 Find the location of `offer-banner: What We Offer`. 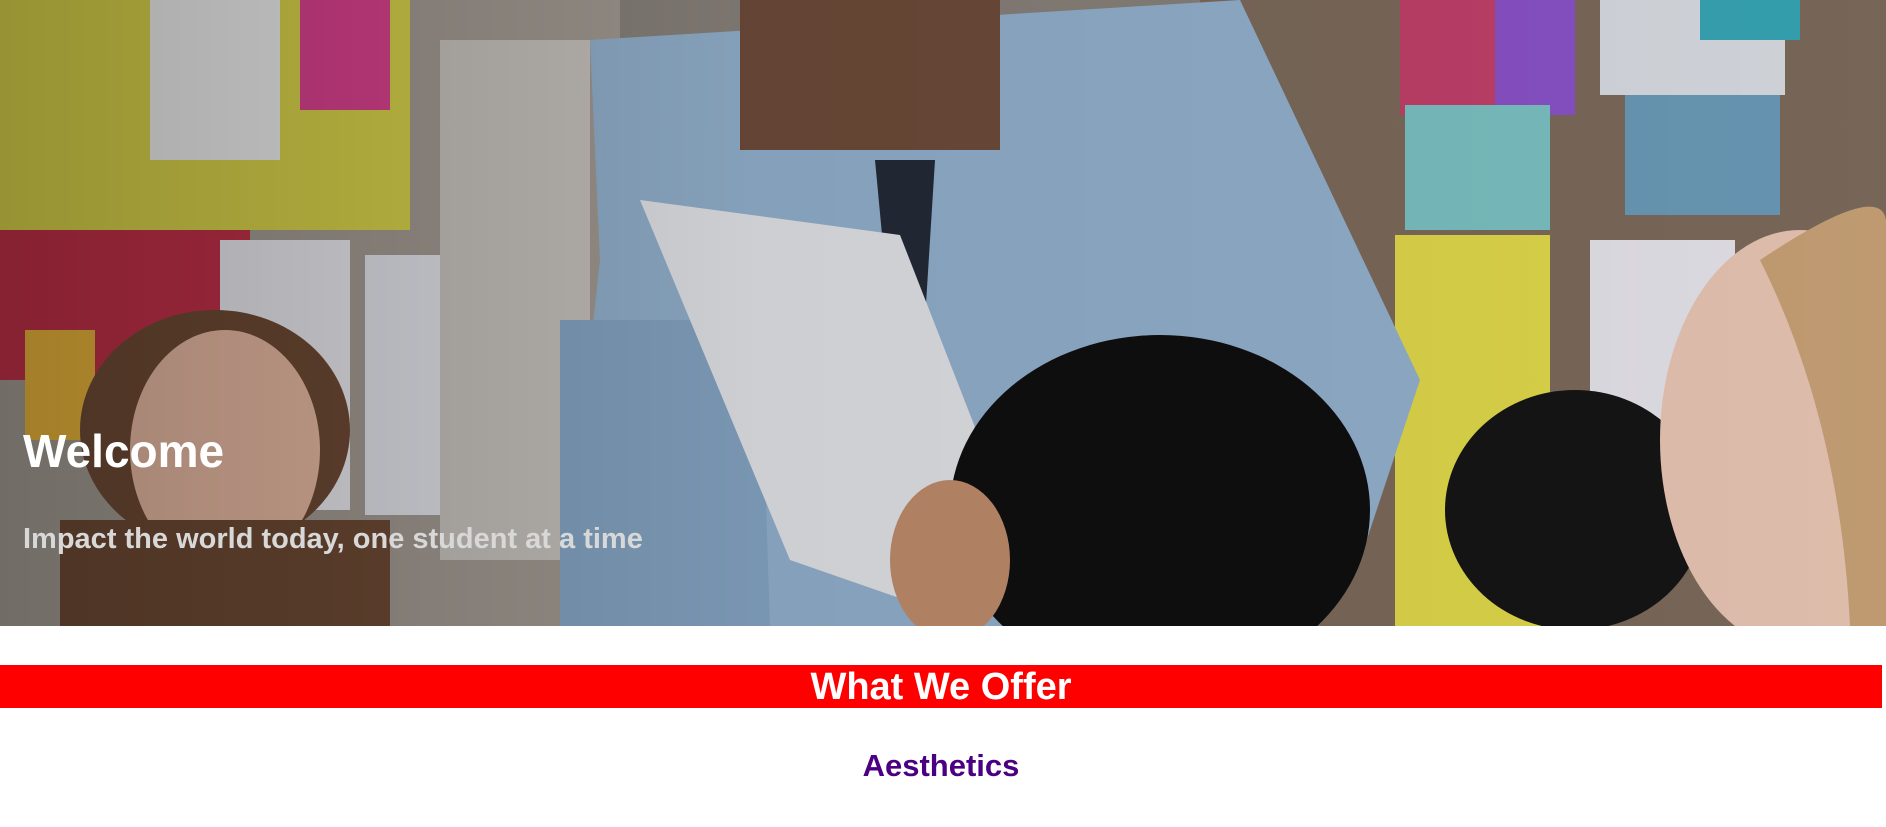

offer-banner: What We Offer is located at coordinates (941, 686).